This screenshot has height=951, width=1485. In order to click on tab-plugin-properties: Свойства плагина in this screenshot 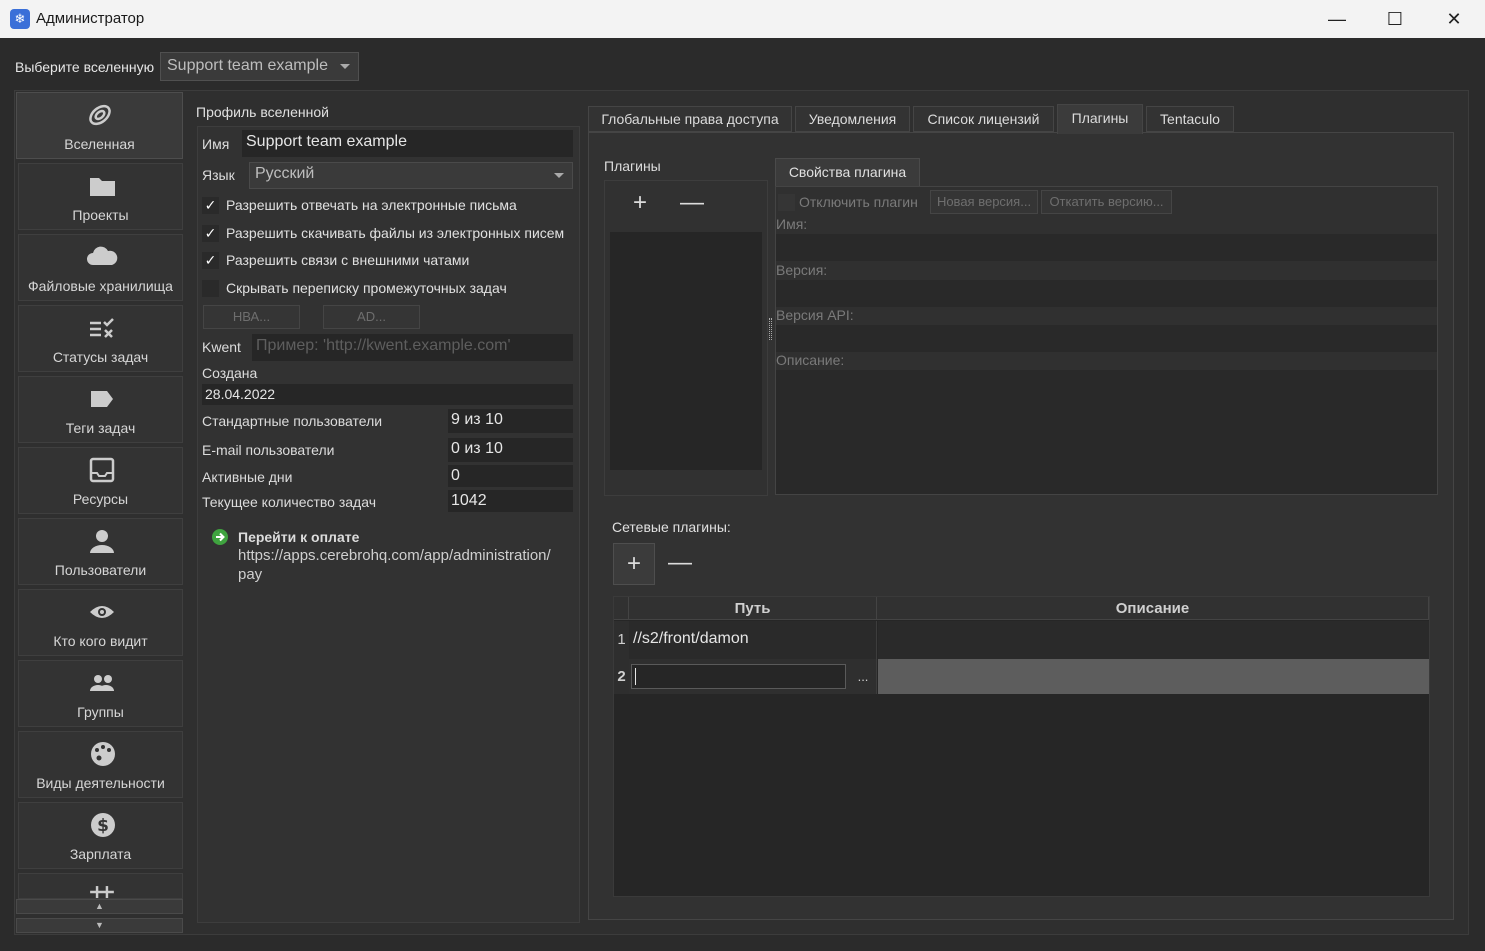, I will do `click(847, 172)`.